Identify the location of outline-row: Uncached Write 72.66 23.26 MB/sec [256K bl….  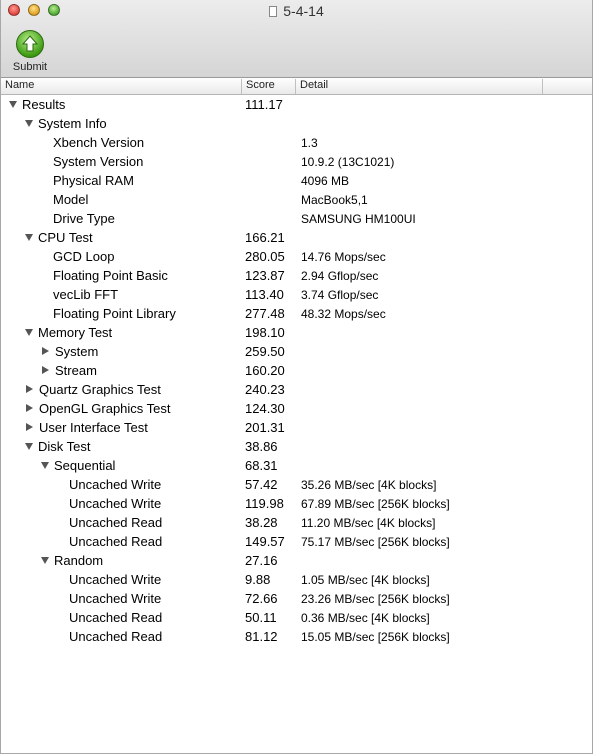
(296, 598).